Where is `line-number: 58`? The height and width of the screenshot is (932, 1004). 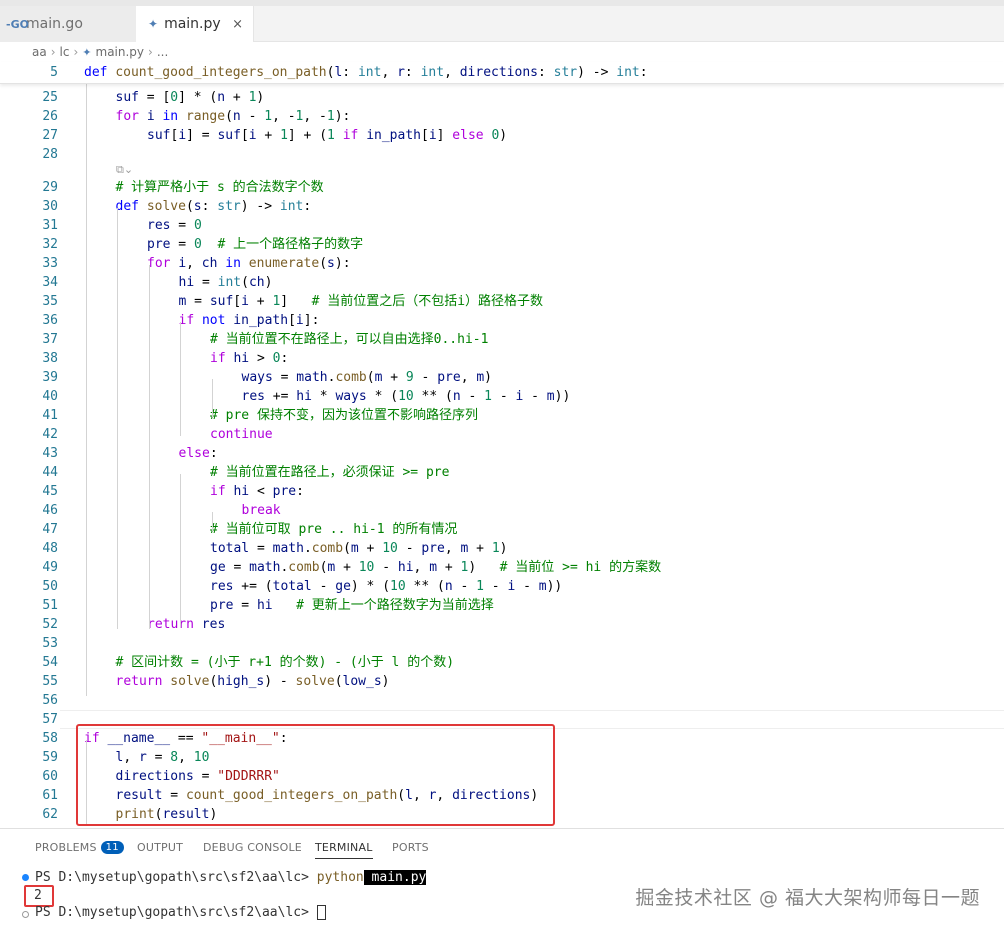
line-number: 58 is located at coordinates (50, 738).